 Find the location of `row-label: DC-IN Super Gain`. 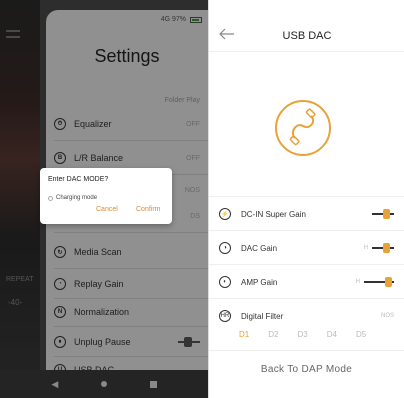

row-label: DC-IN Super Gain is located at coordinates (273, 214).